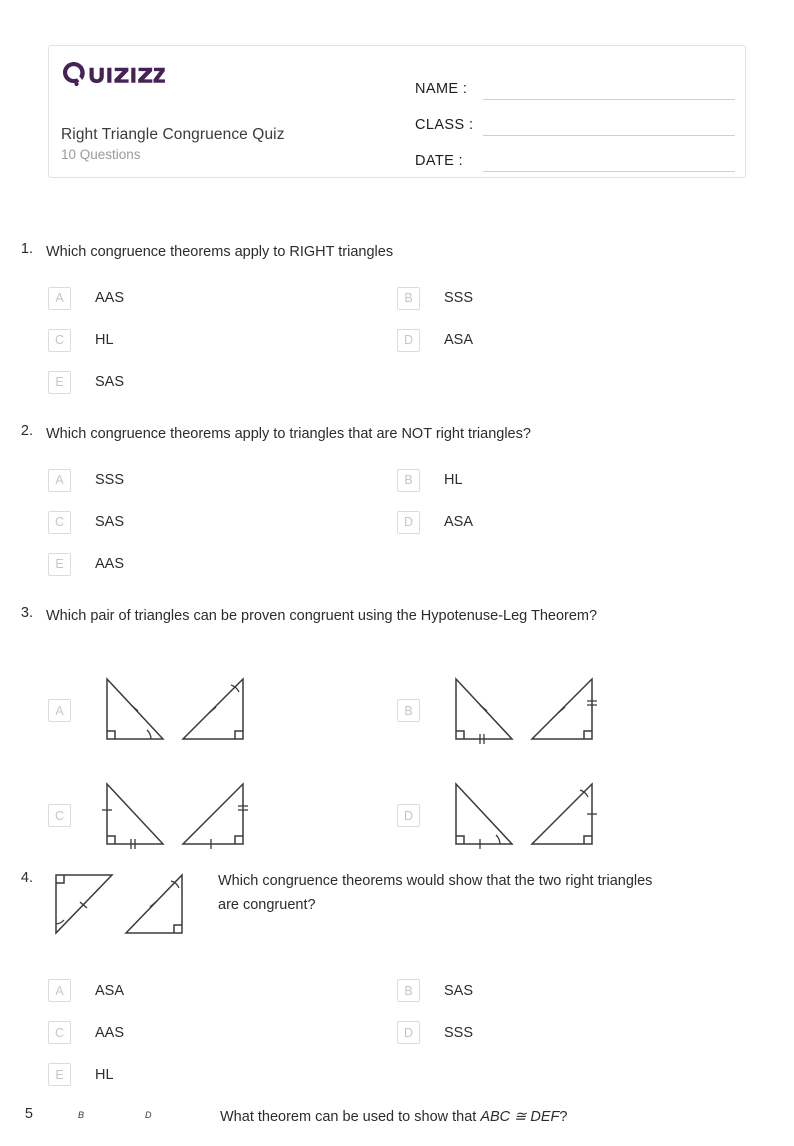 The image size is (794, 1146). Describe the element at coordinates (86, 382) in the screenshot. I see `option-1-e: E SAS` at that location.